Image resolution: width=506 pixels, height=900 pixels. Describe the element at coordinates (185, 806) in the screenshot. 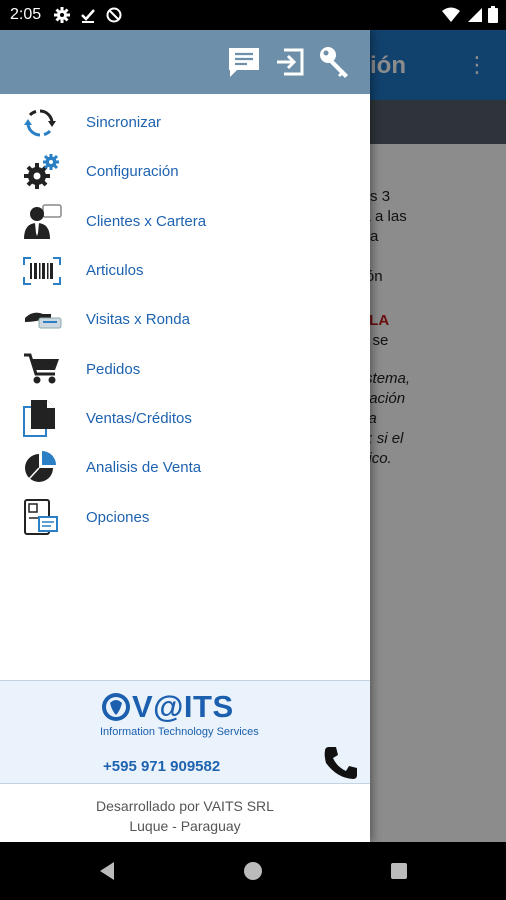

I see `credit-line: Desarrollado por VAITS SRL` at that location.